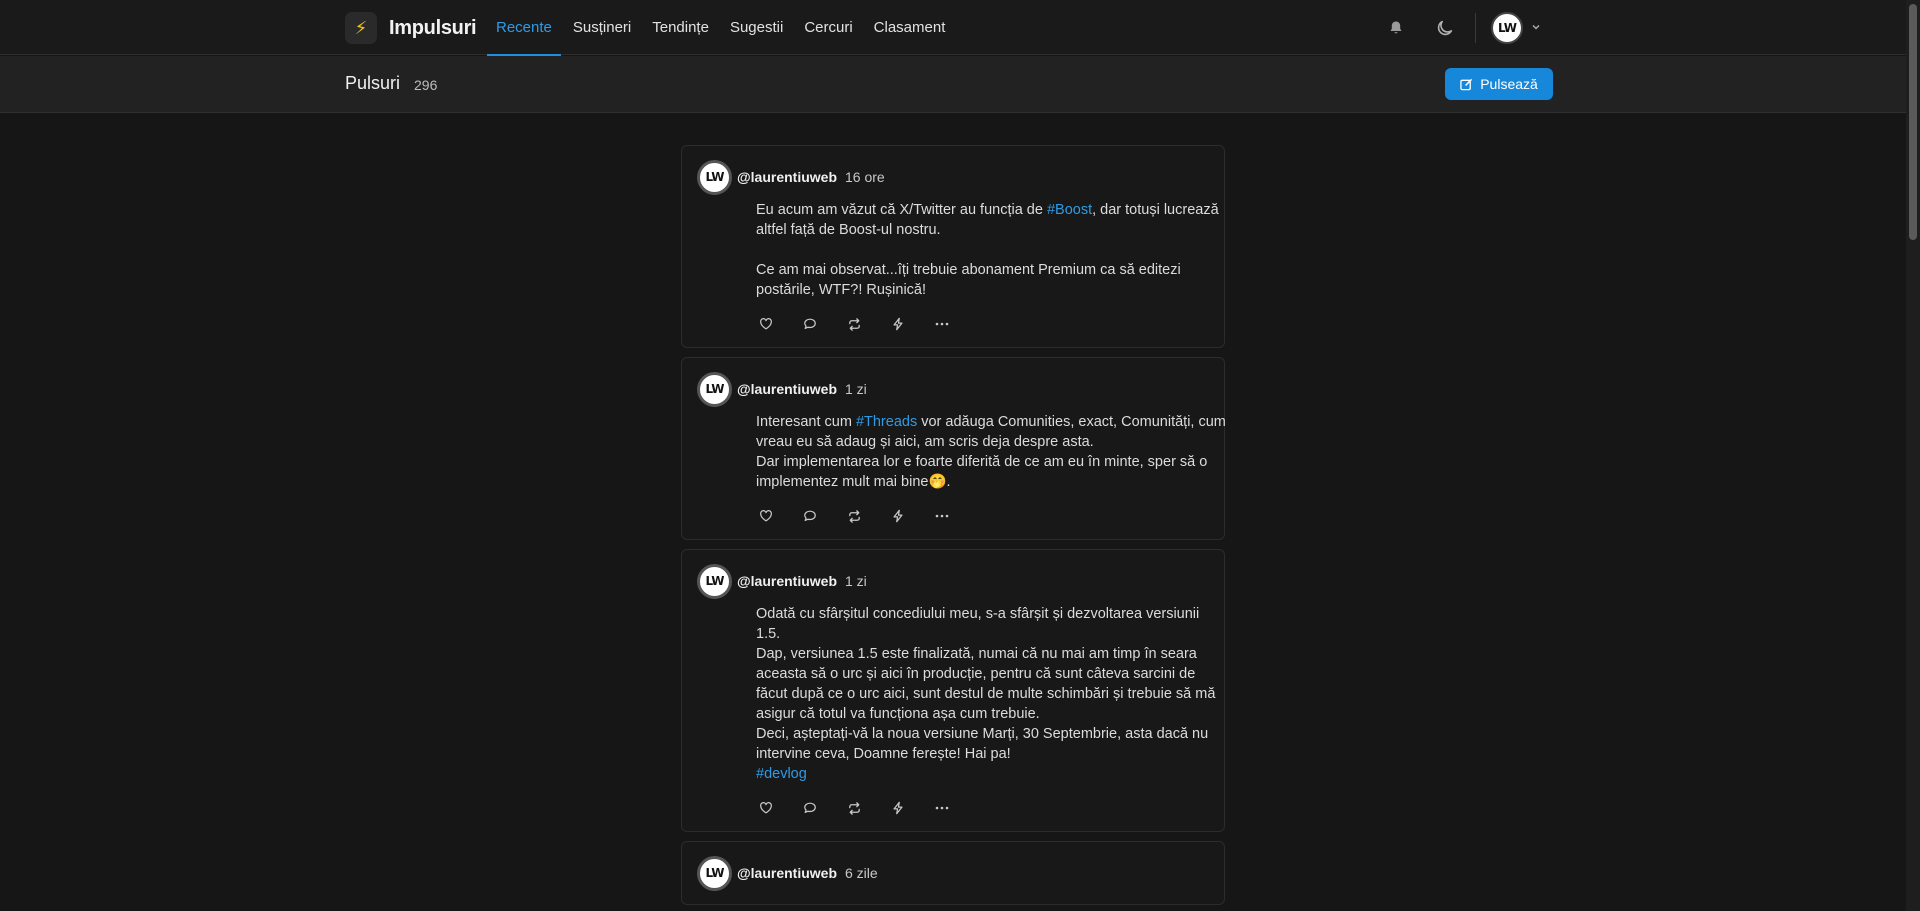 This screenshot has width=1920, height=911. What do you see at coordinates (861, 873) in the screenshot?
I see `post-time: 6 zile` at bounding box center [861, 873].